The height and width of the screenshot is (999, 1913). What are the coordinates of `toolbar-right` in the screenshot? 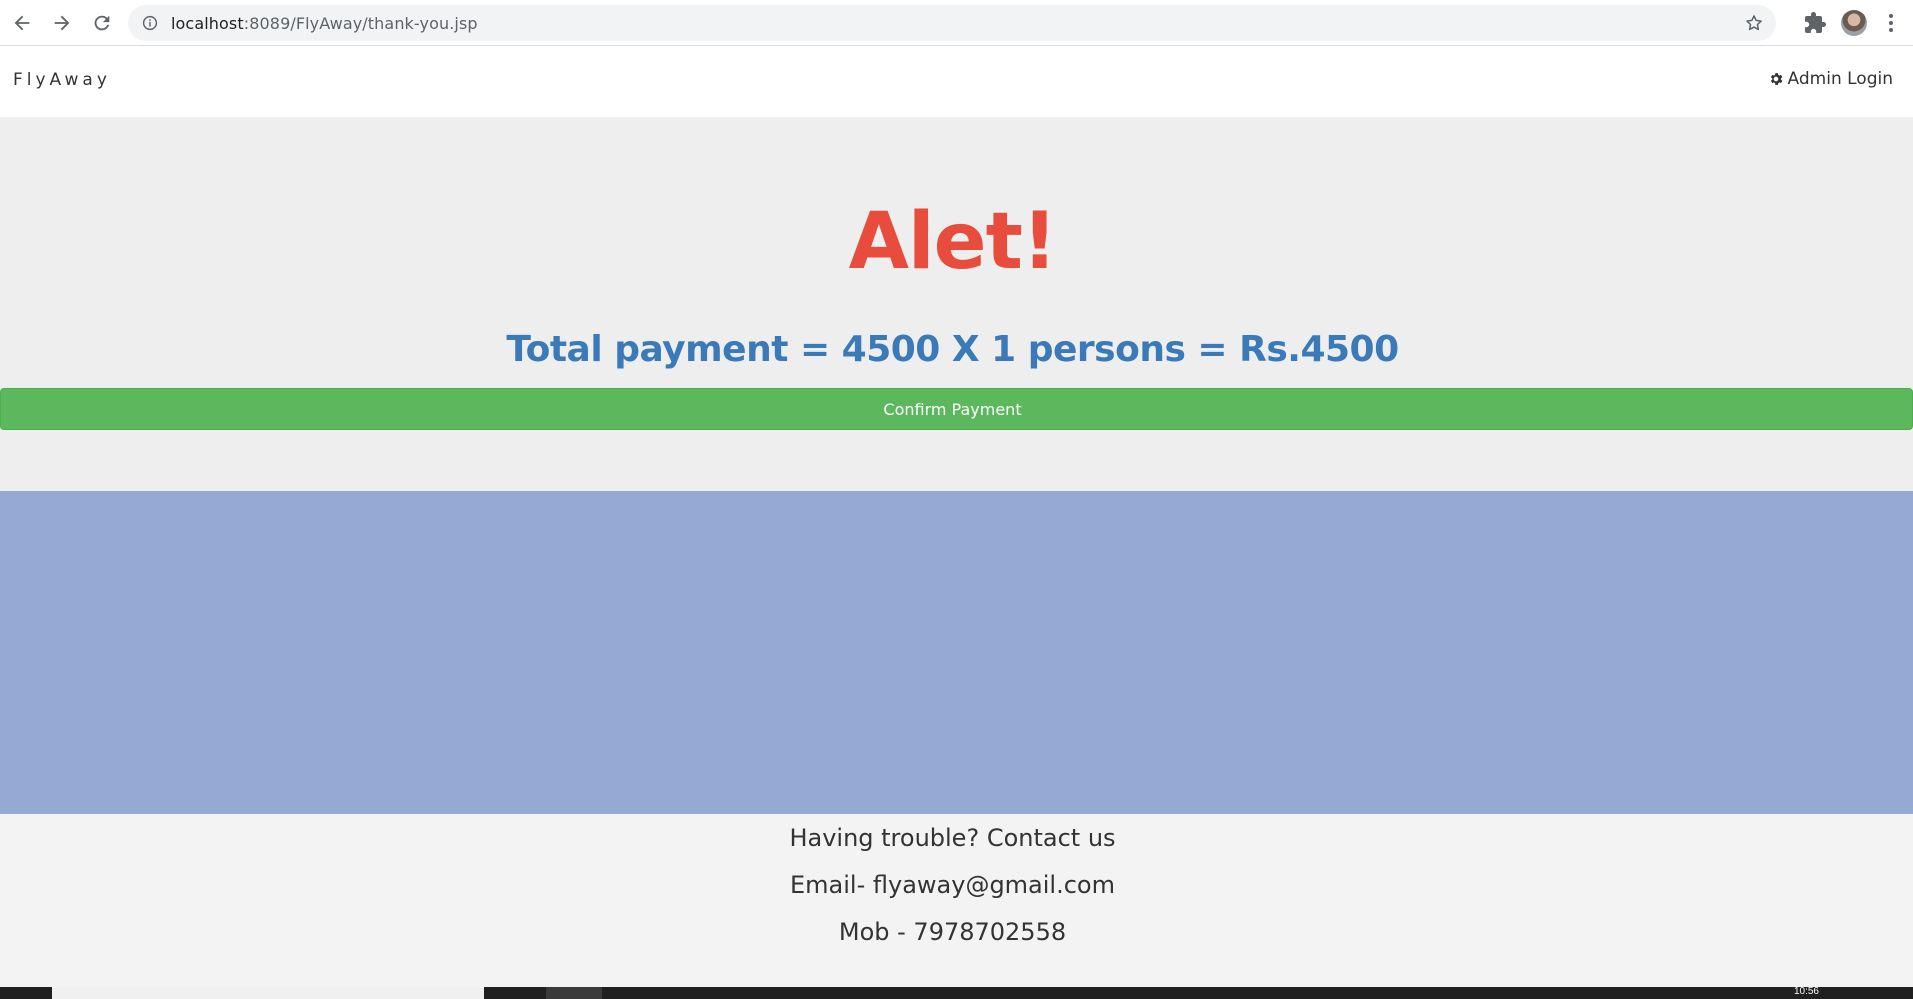 It's located at (1858, 23).